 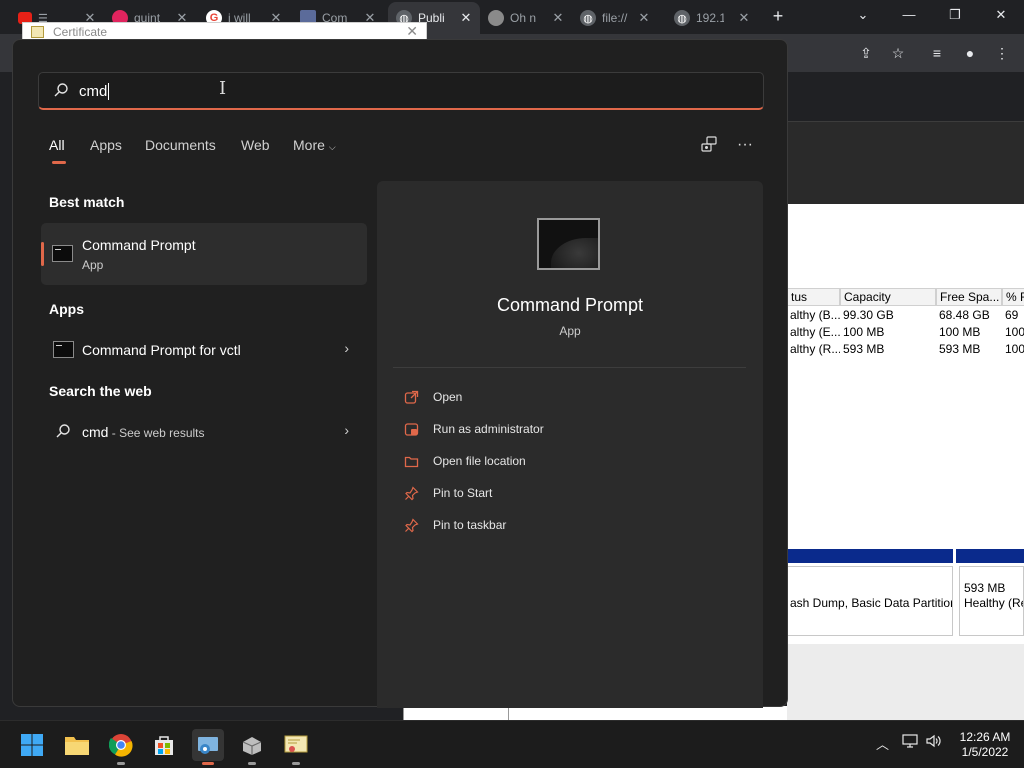 What do you see at coordinates (588, 18) in the screenshot?
I see `globe-icon: ◍` at bounding box center [588, 18].